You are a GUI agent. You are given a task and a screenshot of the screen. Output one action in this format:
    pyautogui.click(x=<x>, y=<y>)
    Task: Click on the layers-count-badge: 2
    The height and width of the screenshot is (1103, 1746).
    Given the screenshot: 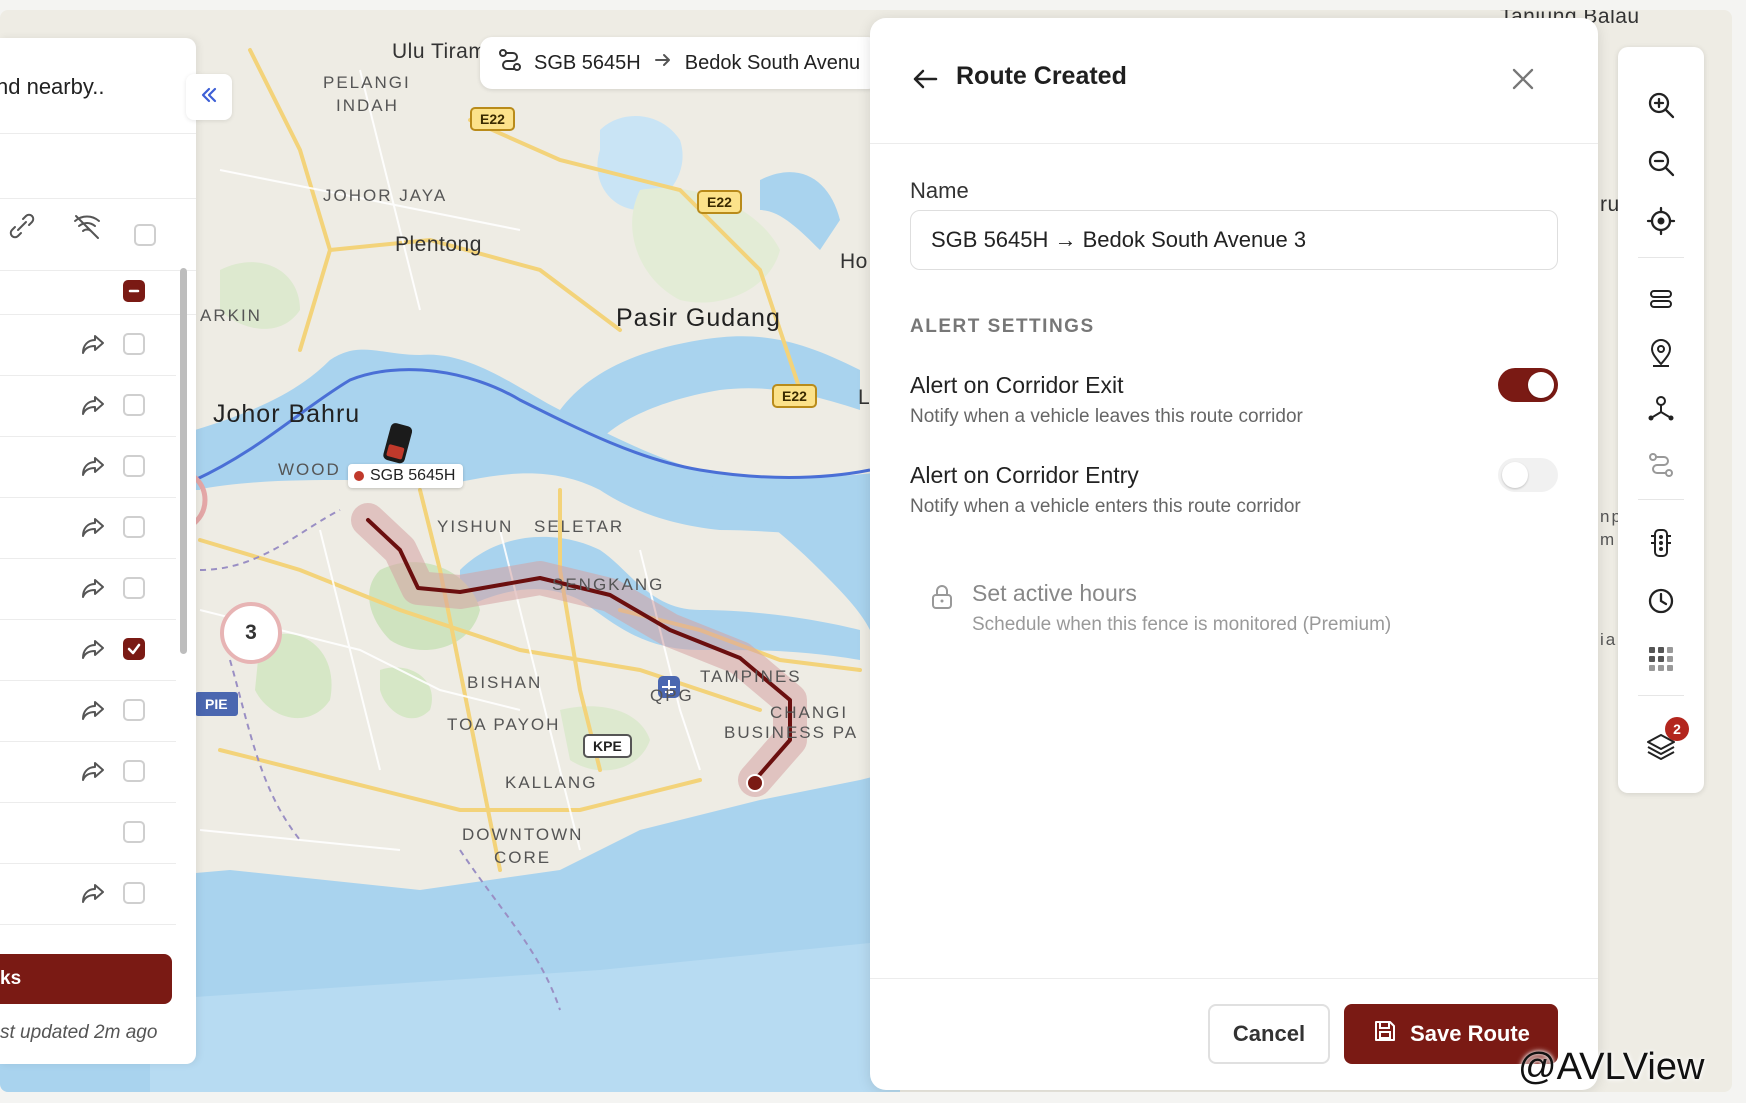 What is the action you would take?
    pyautogui.click(x=1677, y=729)
    